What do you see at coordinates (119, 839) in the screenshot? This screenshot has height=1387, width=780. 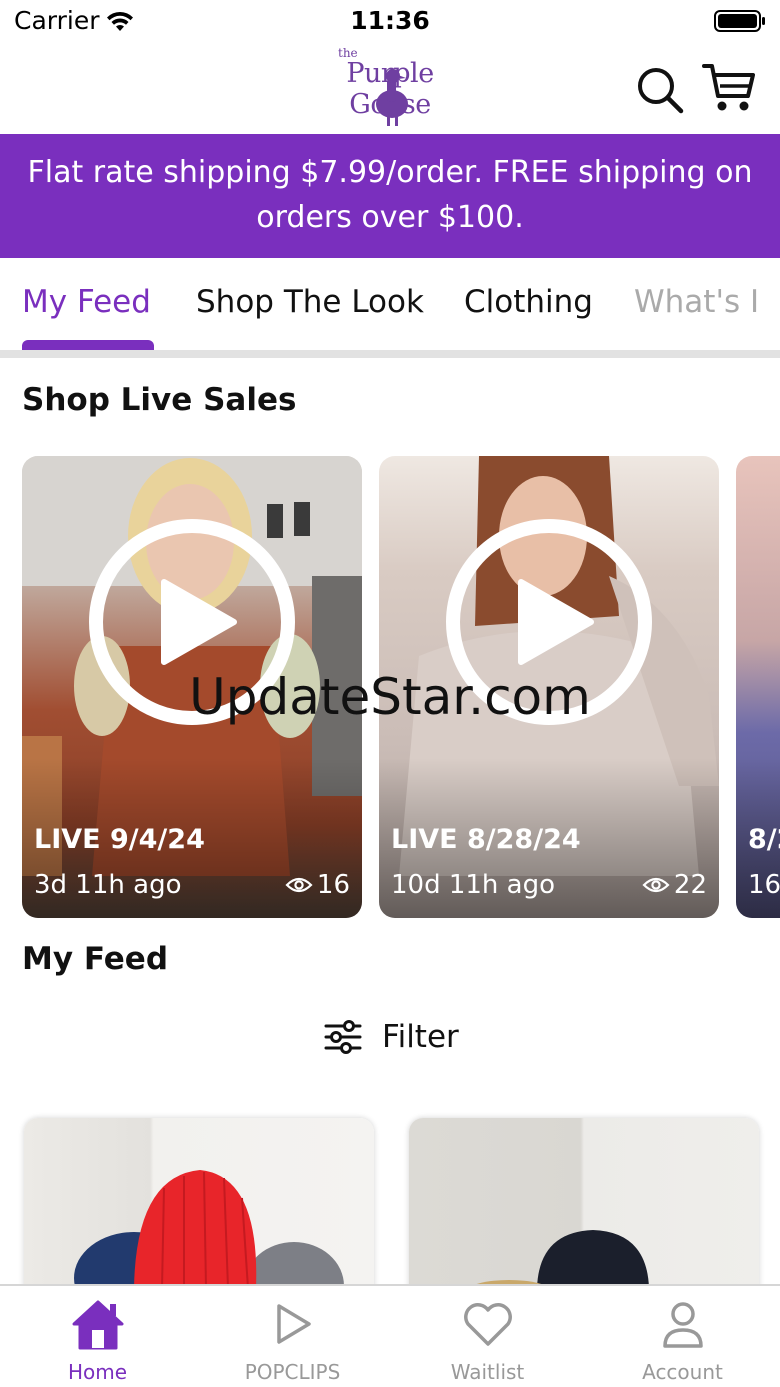 I see `live-date-label: LIVE 9/4/24` at bounding box center [119, 839].